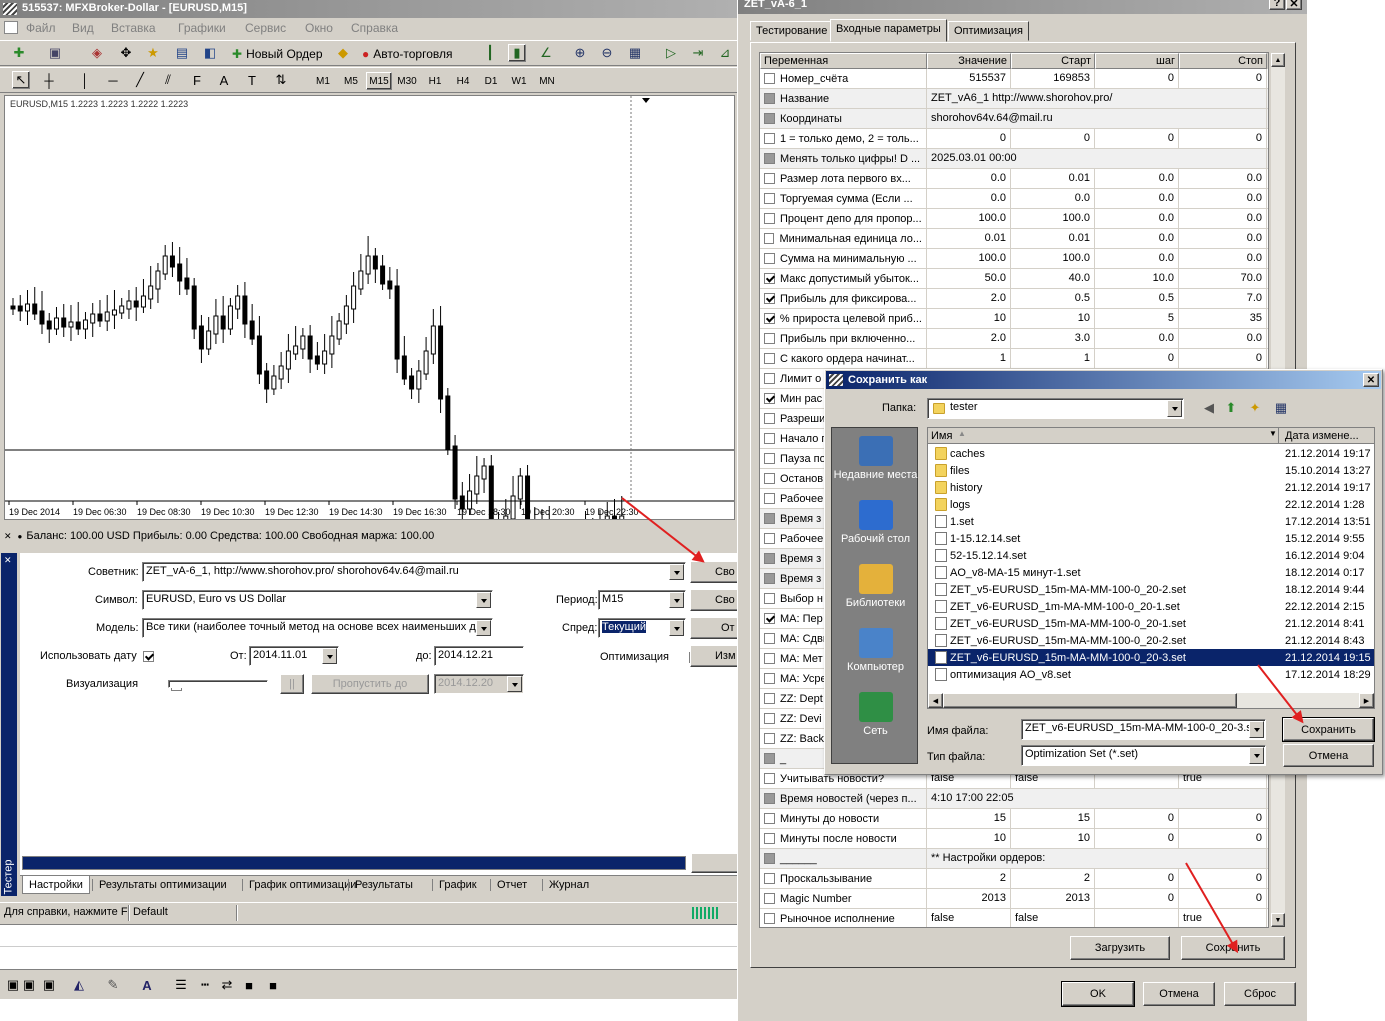 The width and height of the screenshot is (1385, 1021). I want to click on image2-icon: ▣, so click(49, 985).